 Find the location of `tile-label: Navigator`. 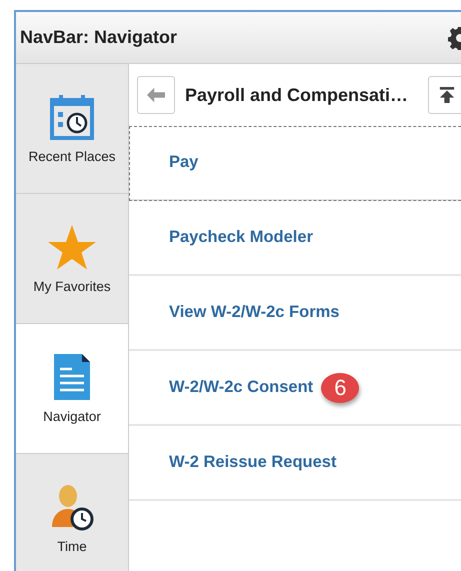

tile-label: Navigator is located at coordinates (72, 416).